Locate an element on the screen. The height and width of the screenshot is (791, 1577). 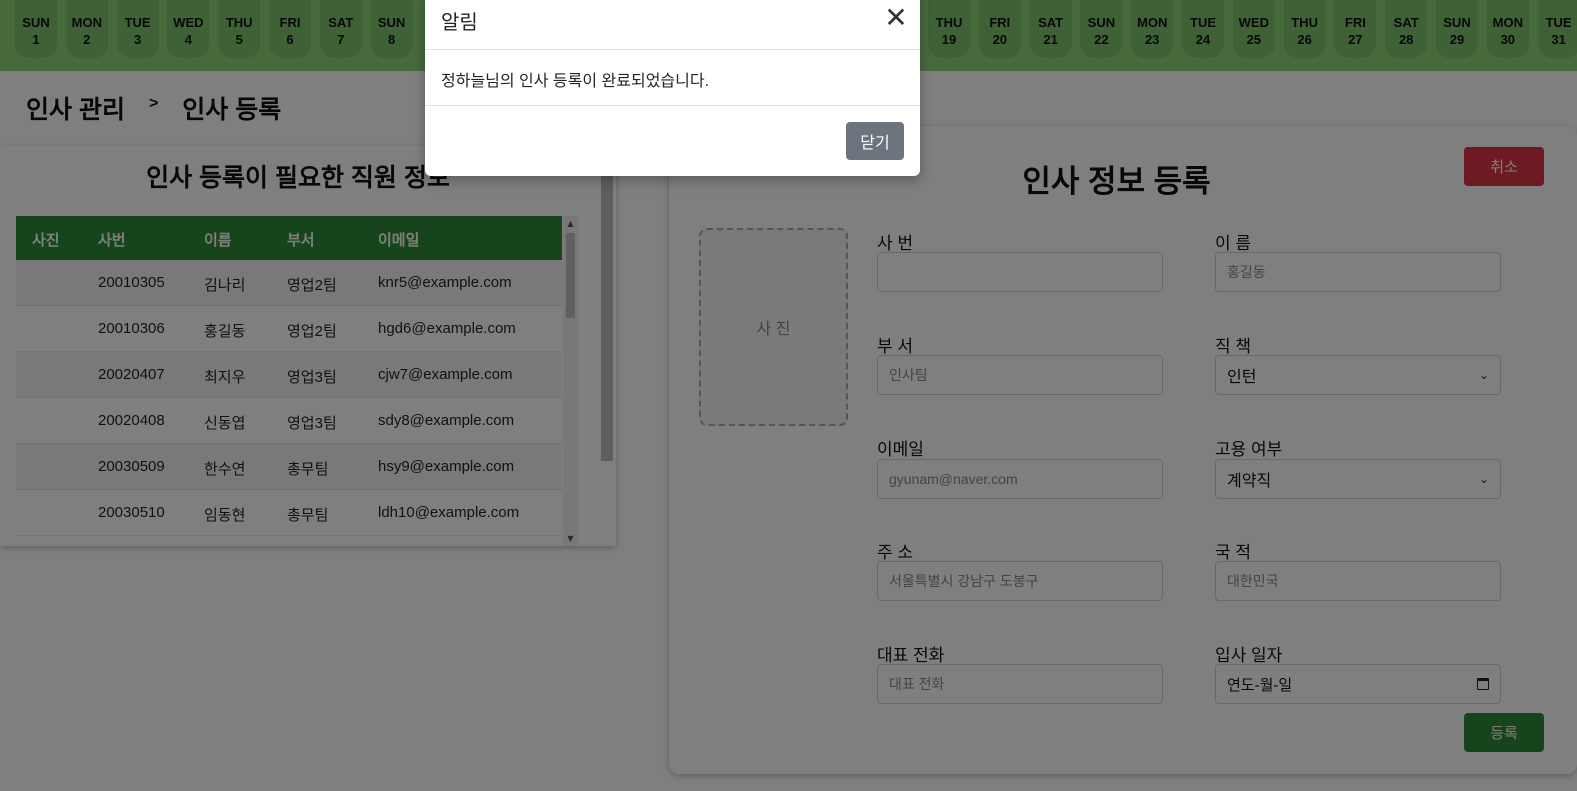
alert-modal: 알림 ✕ 정하늘님의 인사 등록이 완료되었습니다. 닫기 is located at coordinates (672, 88).